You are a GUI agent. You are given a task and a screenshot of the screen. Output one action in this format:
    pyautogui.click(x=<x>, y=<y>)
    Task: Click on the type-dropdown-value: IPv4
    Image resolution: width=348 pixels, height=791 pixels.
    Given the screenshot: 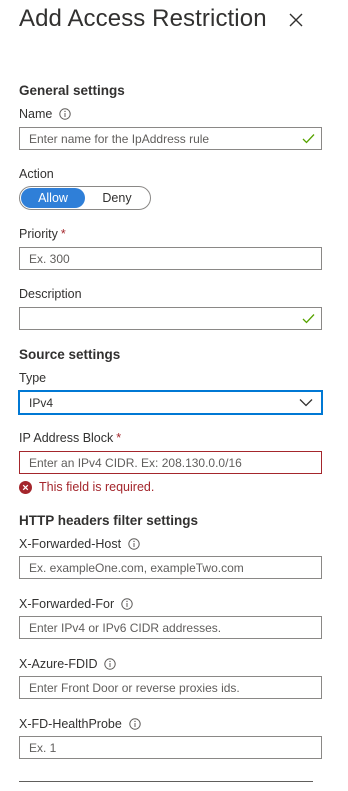 What is the action you would take?
    pyautogui.click(x=41, y=402)
    